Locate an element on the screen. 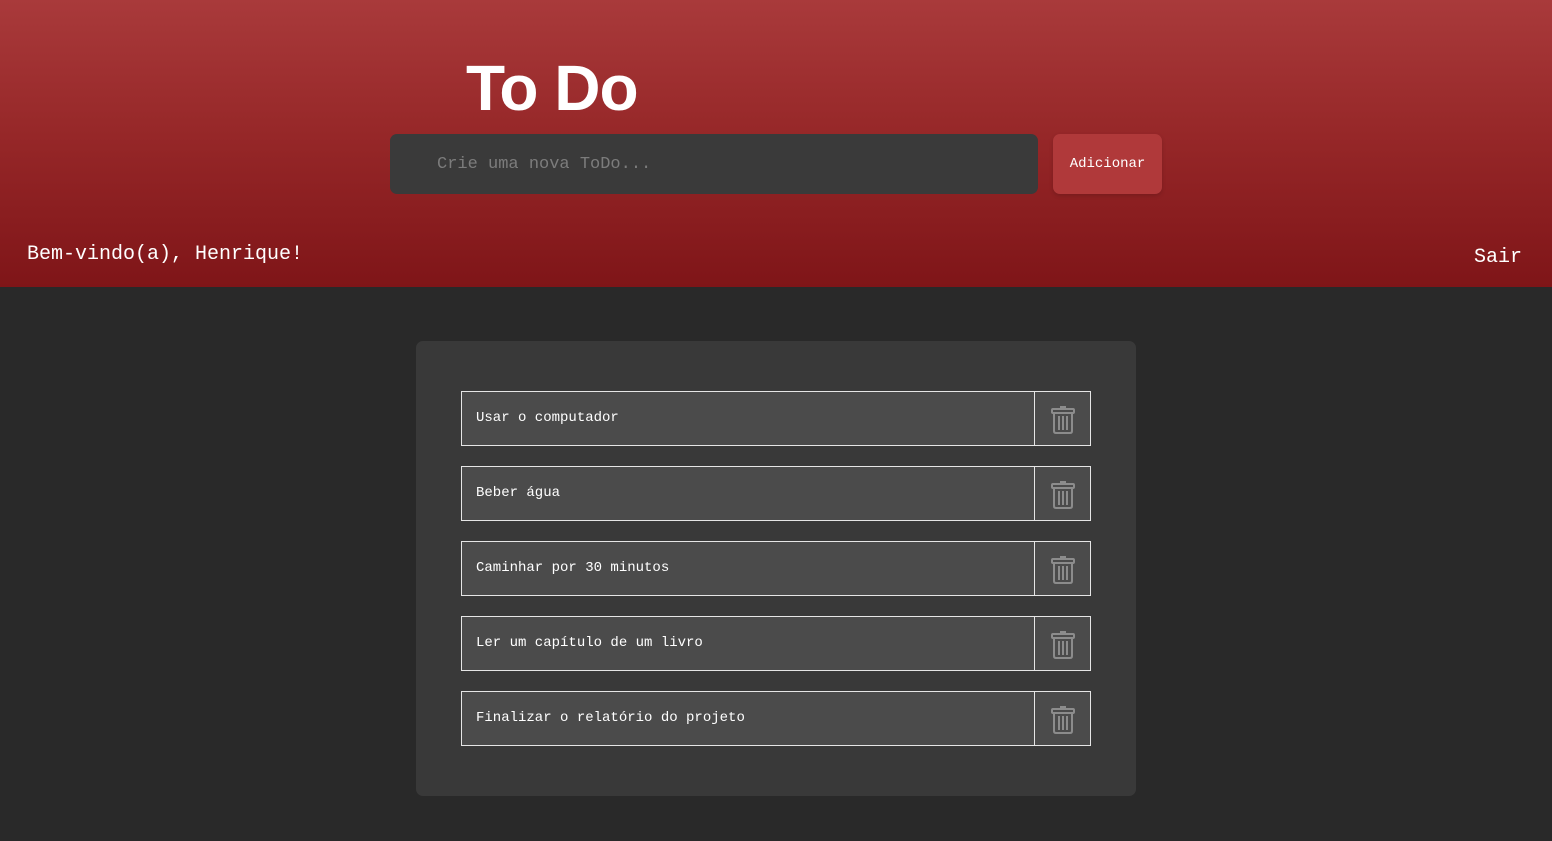 This screenshot has height=841, width=1552. todo-text: Beber água is located at coordinates (748, 493).